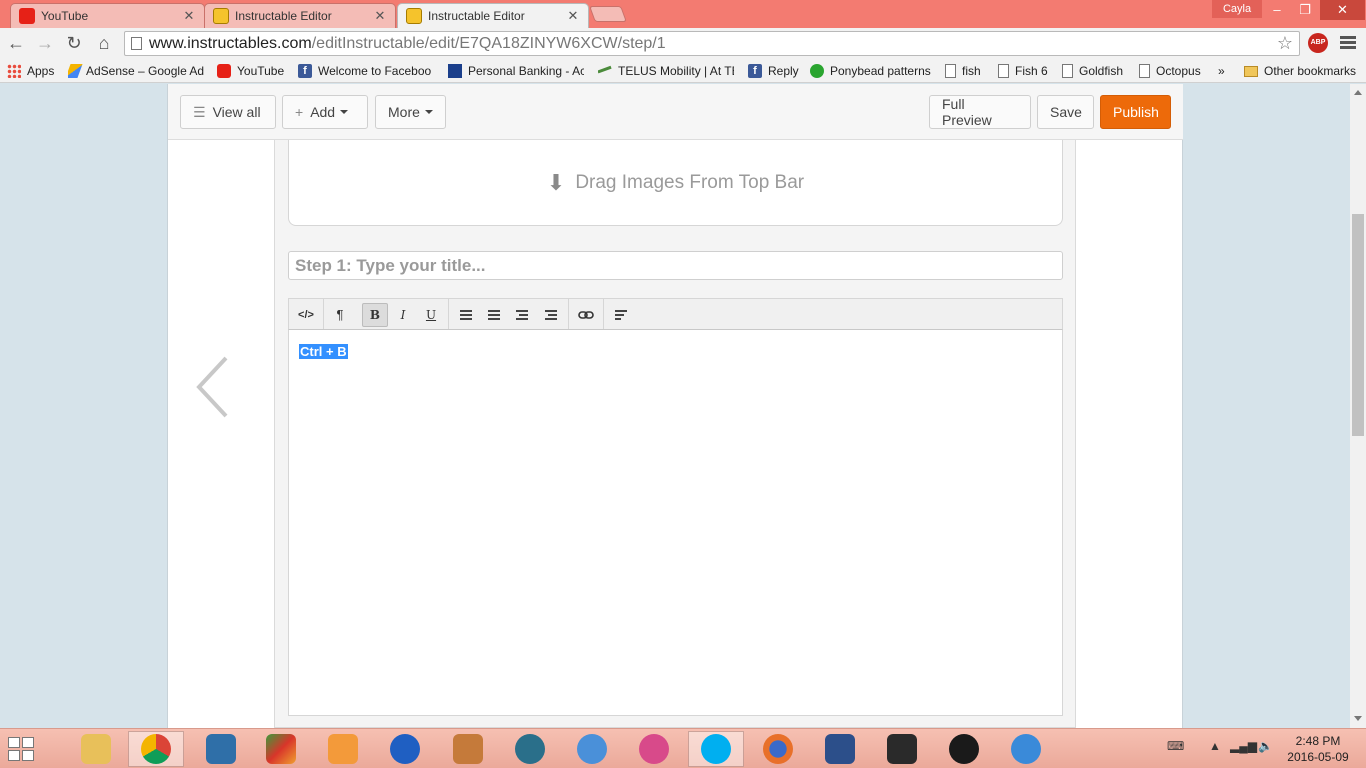 Image resolution: width=1366 pixels, height=768 pixels. What do you see at coordinates (1348, 43) in the screenshot?
I see `chrome-menu-icon` at bounding box center [1348, 43].